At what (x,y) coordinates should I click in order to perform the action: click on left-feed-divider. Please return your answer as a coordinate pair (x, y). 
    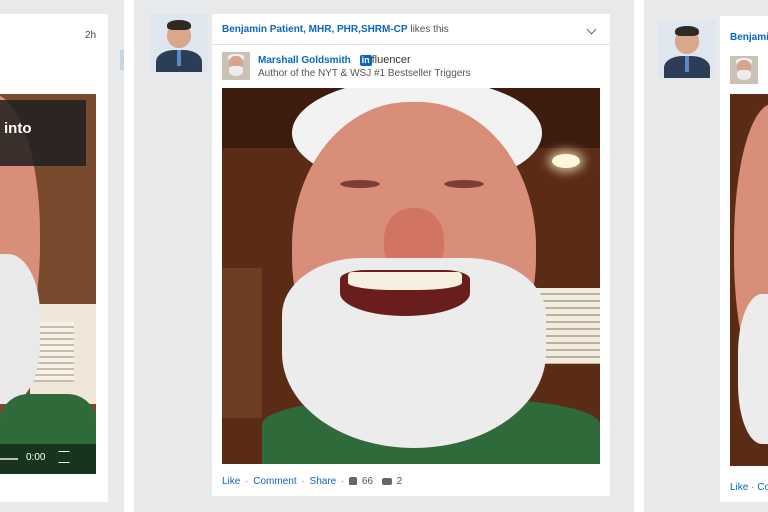
    Looking at the image, I should click on (122, 60).